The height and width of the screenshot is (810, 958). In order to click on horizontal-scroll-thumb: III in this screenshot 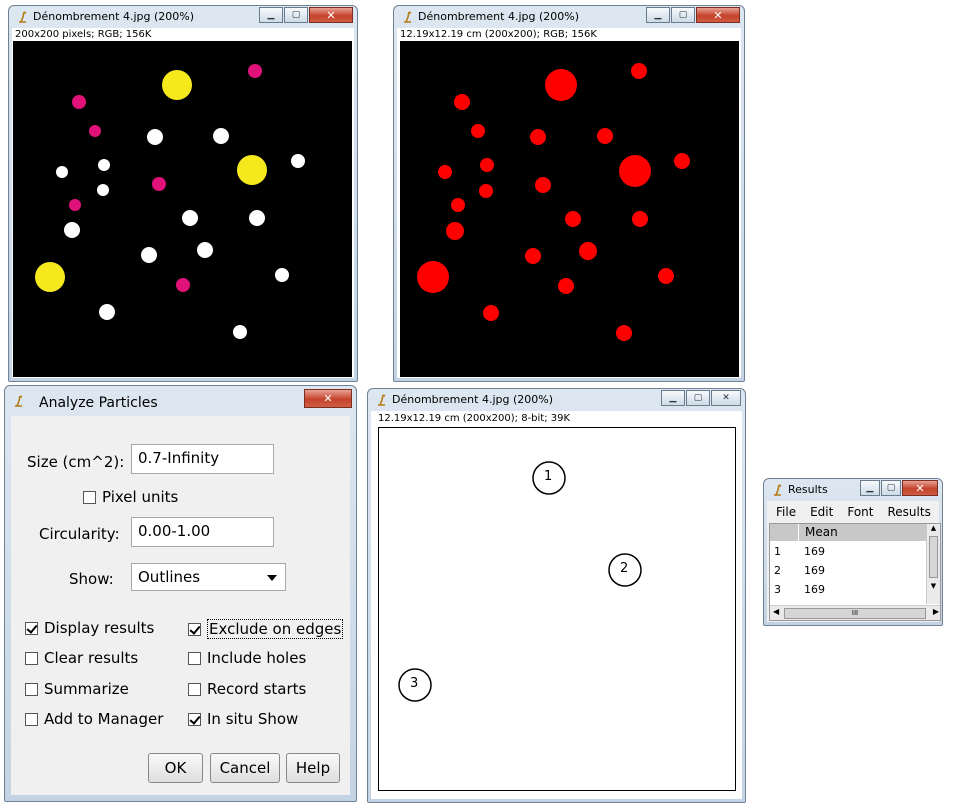, I will do `click(855, 613)`.